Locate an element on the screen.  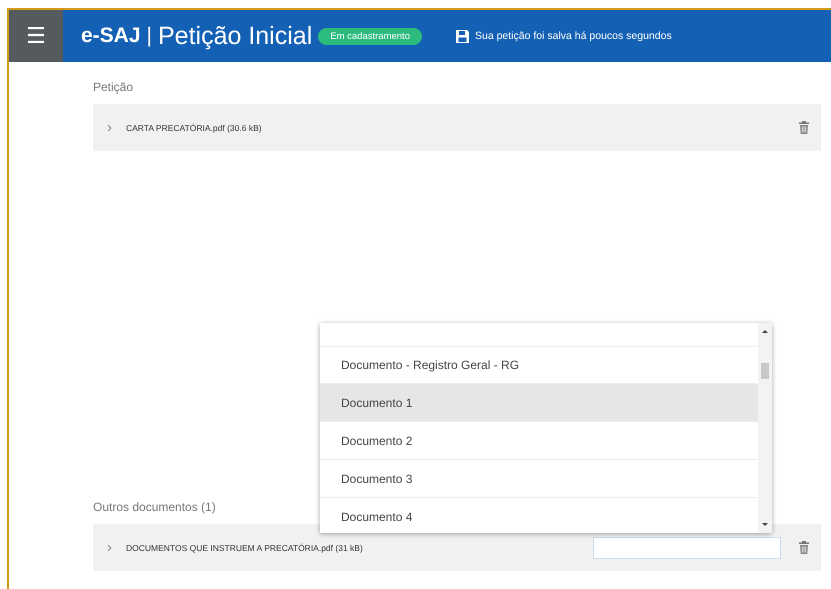
save-status-message: Sua petição foi salva há poucos segundos is located at coordinates (573, 36).